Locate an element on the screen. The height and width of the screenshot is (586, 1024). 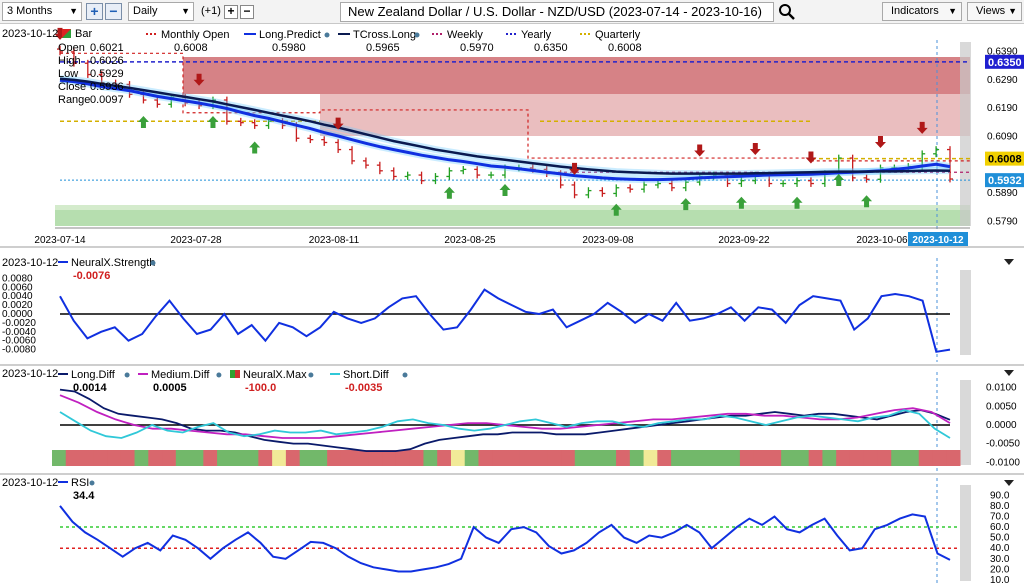
legend-name-monthly-open: Monthly Open is located at coordinates (195, 35).